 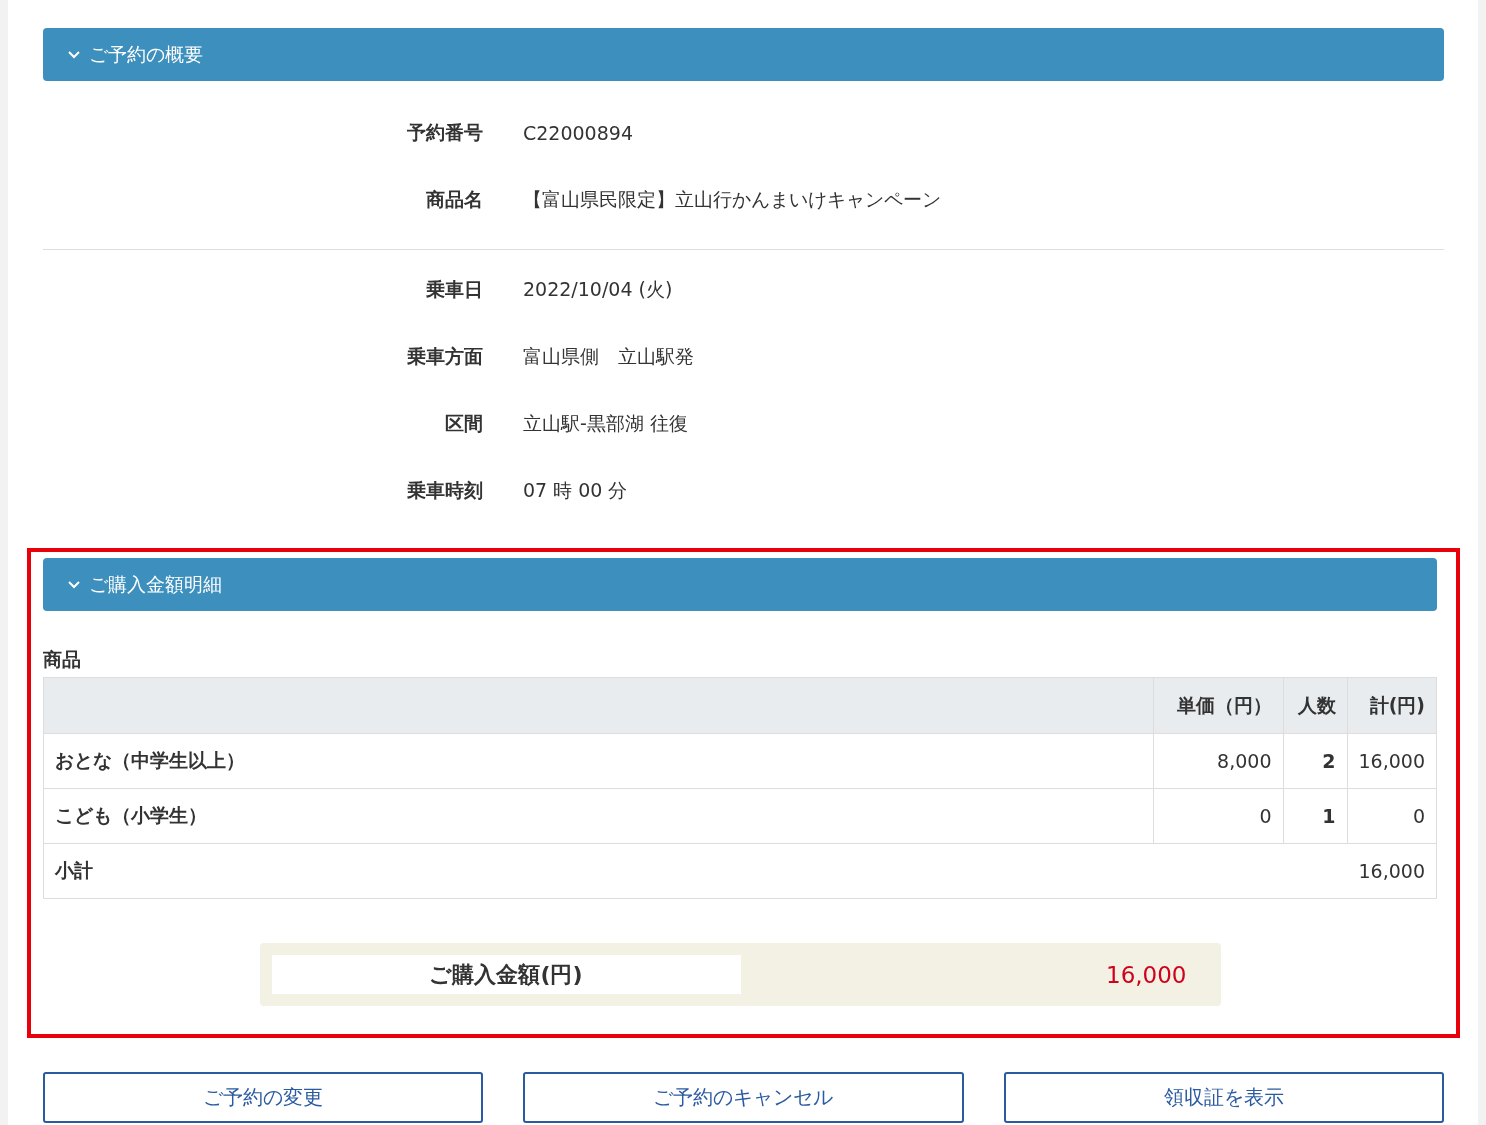 What do you see at coordinates (444, 490) in the screenshot?
I see `field-label: 乗車時刻` at bounding box center [444, 490].